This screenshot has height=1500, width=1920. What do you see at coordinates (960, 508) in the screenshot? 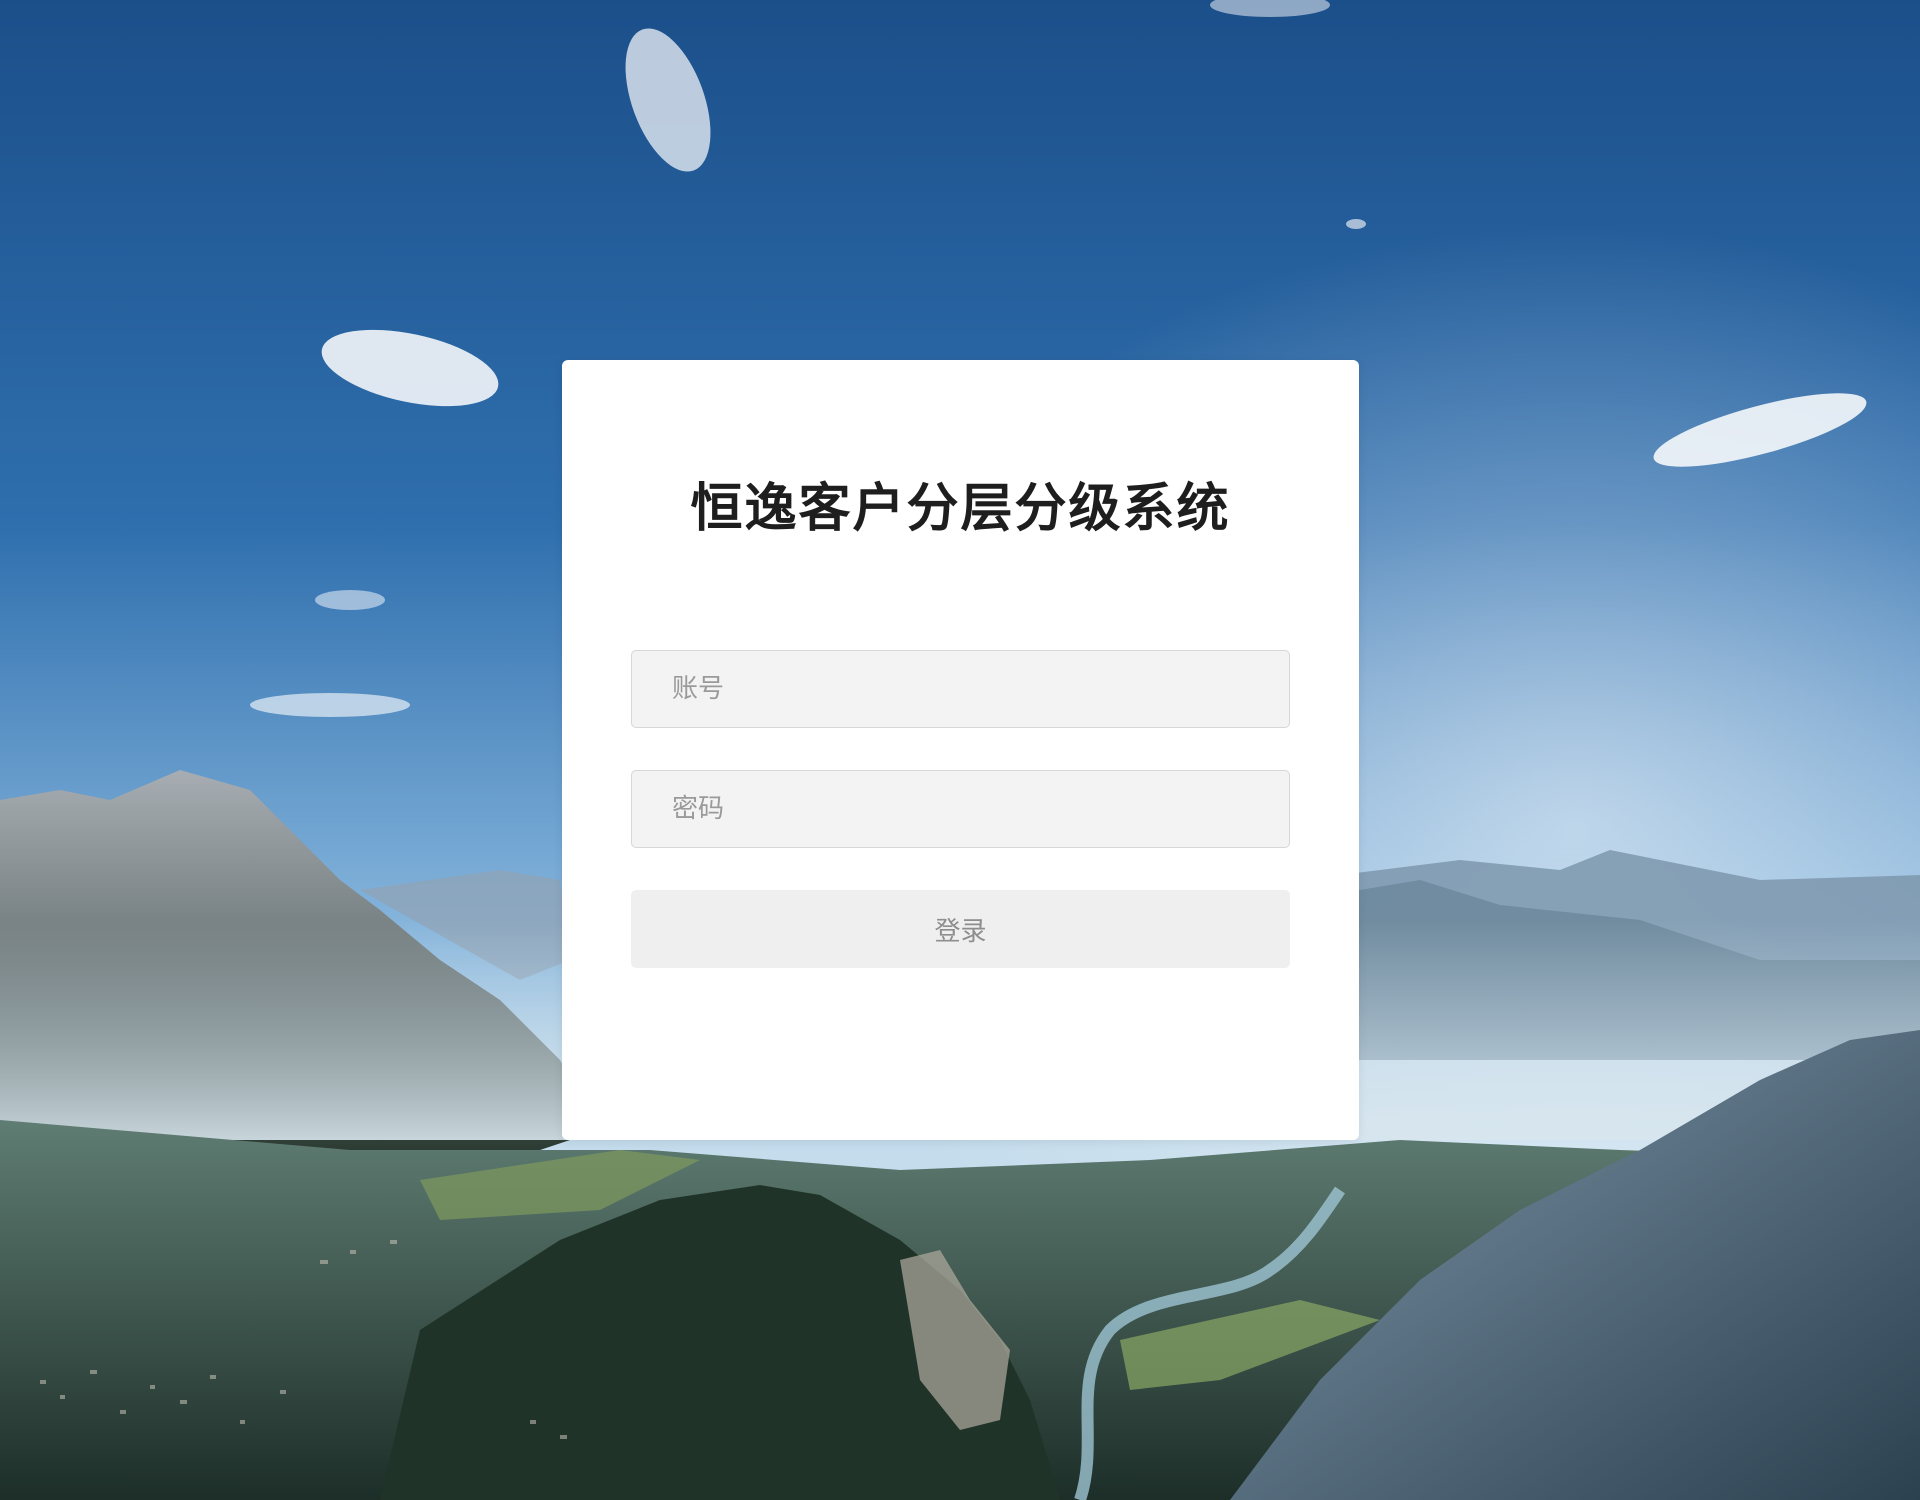
I see `system-title: 恒逸客户分层分级系统` at bounding box center [960, 508].